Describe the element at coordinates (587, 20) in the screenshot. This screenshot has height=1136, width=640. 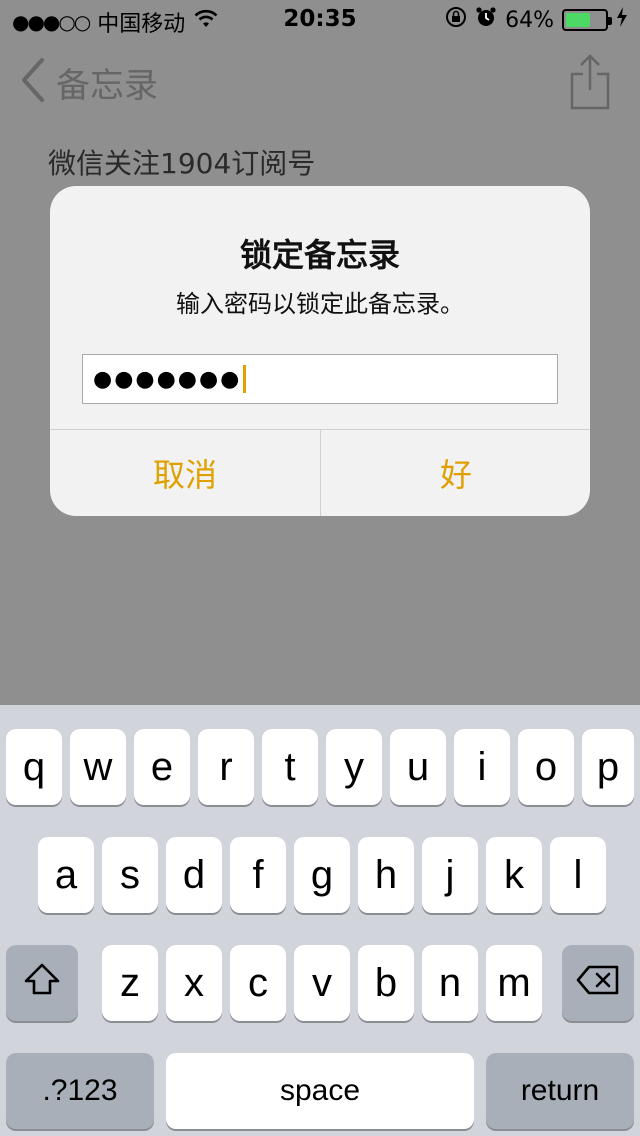
I see `battery-icon` at that location.